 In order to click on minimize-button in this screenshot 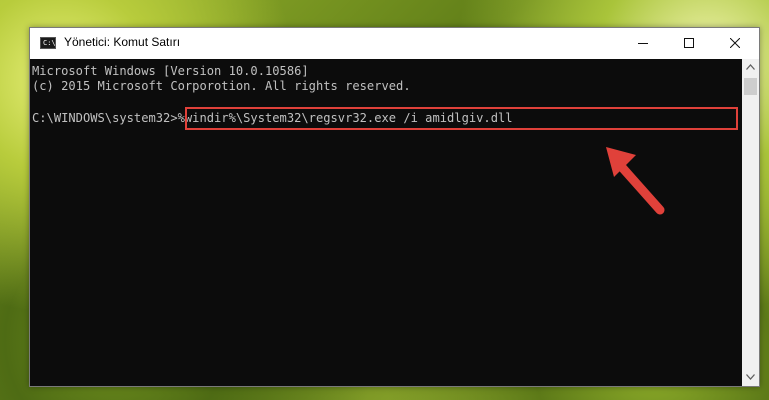, I will do `click(643, 43)`.